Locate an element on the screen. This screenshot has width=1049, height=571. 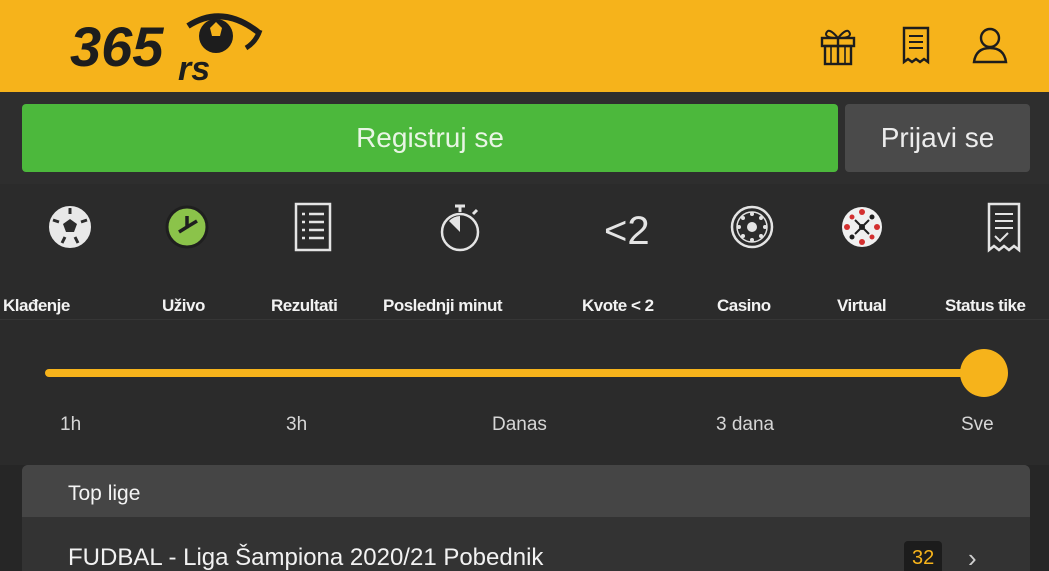
list-icon is located at coordinates (313, 228).